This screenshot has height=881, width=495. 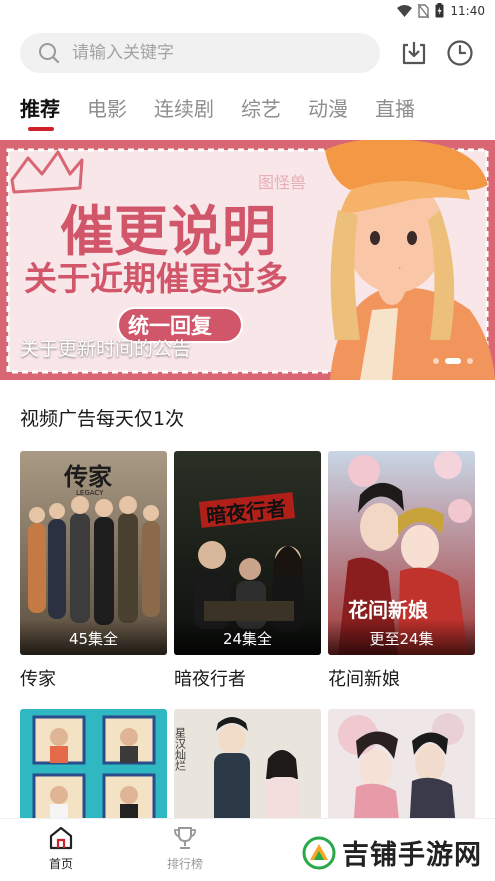 I want to click on download-button, so click(x=414, y=53).